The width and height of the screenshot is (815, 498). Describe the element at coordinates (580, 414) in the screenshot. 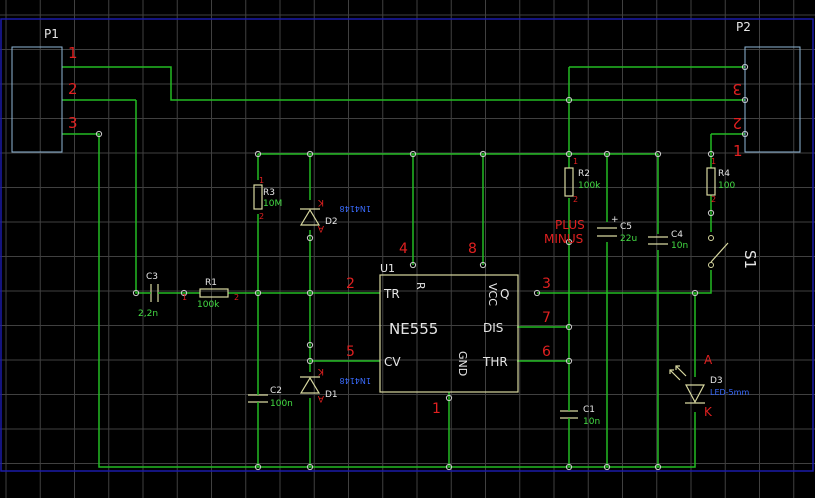

I see `capacitor-c1: C1 10n` at that location.